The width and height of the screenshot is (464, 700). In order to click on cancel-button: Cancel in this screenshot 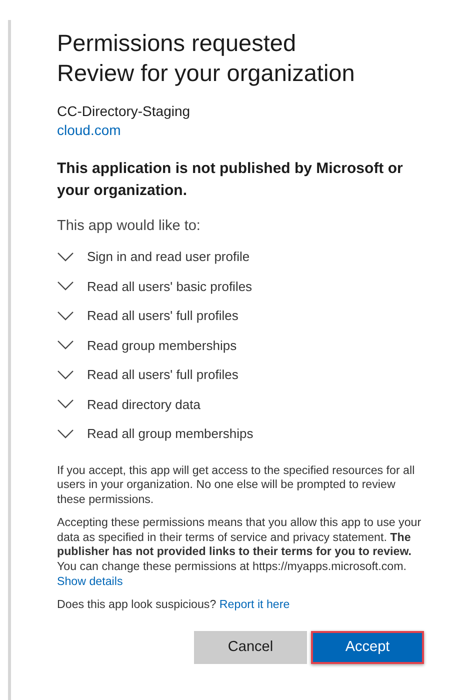, I will do `click(250, 647)`.